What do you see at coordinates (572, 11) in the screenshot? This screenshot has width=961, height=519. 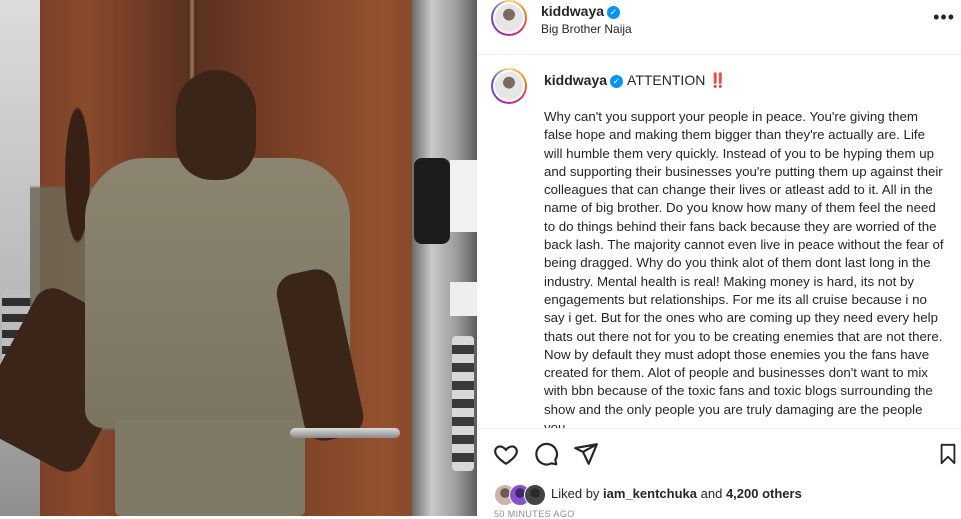 I see `author-username: kiddwaya` at bounding box center [572, 11].